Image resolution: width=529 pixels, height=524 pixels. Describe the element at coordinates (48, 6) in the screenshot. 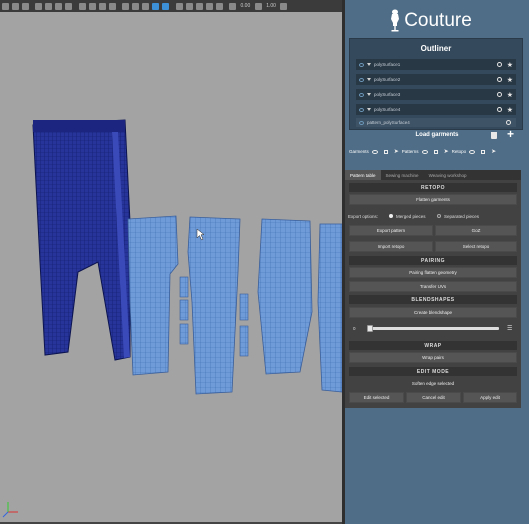

I see `rotate-tool-icon` at that location.